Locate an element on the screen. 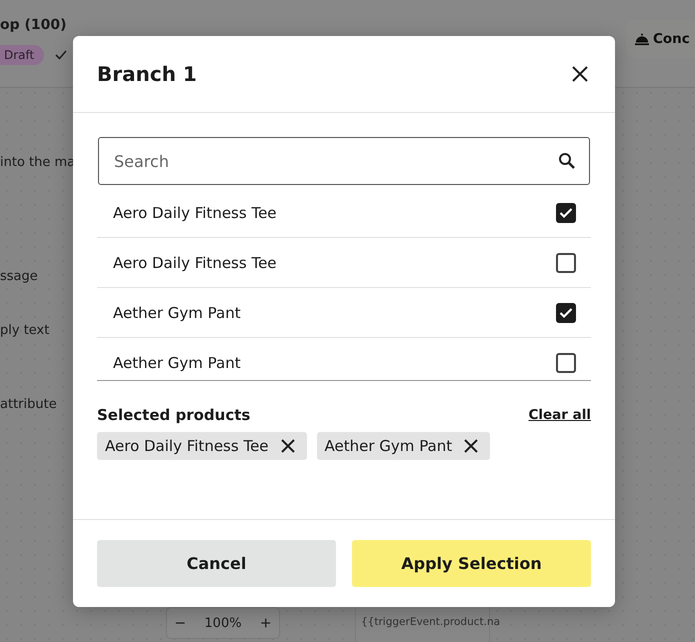 Image resolution: width=695 pixels, height=642 pixels. node-text: attribute is located at coordinates (29, 405).